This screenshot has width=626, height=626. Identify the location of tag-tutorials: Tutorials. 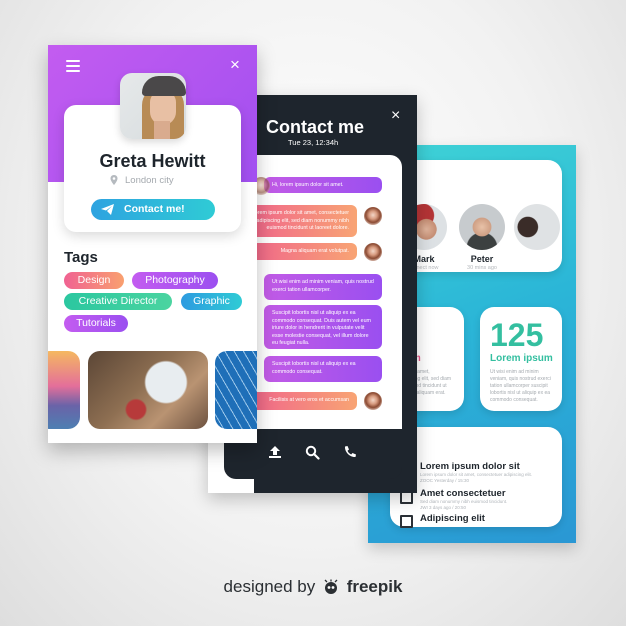
(96, 323).